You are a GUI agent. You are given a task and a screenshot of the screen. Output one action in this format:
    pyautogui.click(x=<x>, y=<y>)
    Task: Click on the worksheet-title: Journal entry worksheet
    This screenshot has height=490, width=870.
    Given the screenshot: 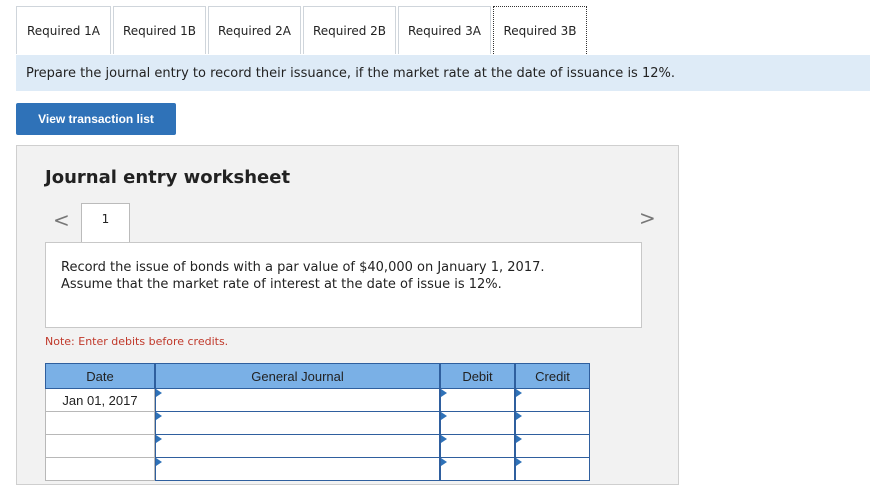 What is the action you would take?
    pyautogui.click(x=168, y=177)
    